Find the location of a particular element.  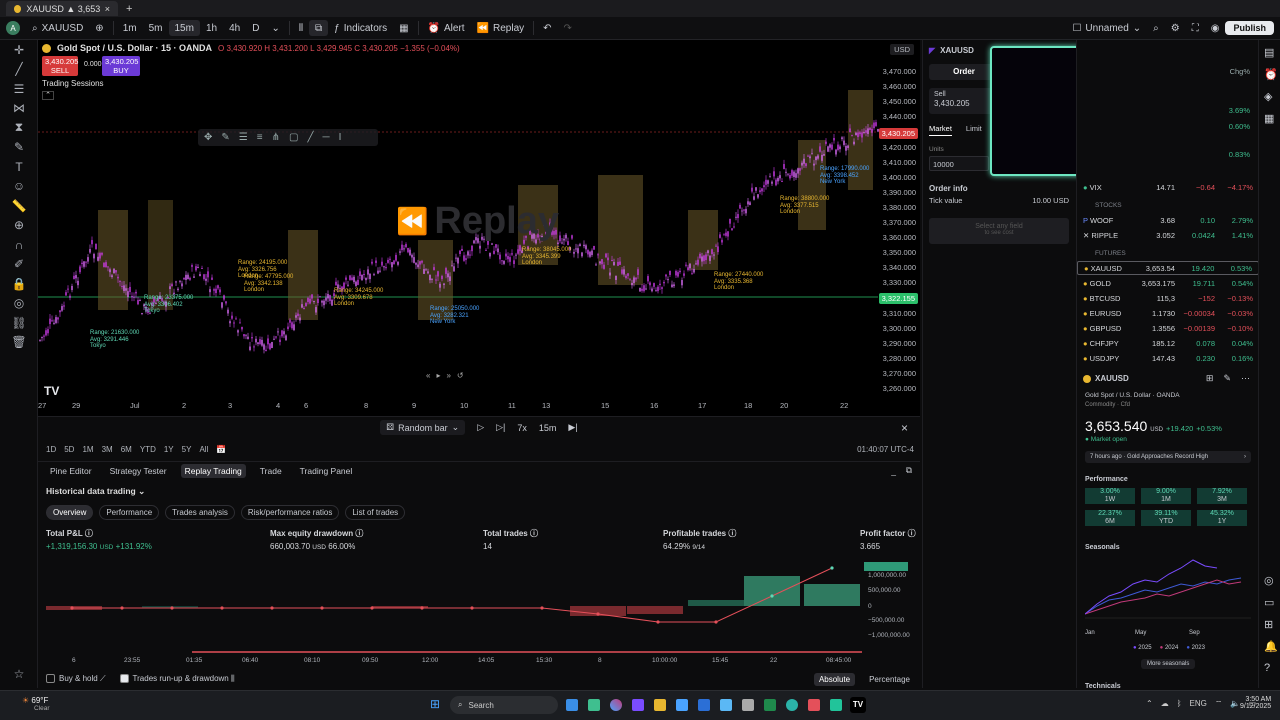

pitchfork-icon: ⋔ is located at coordinates (276, 137).